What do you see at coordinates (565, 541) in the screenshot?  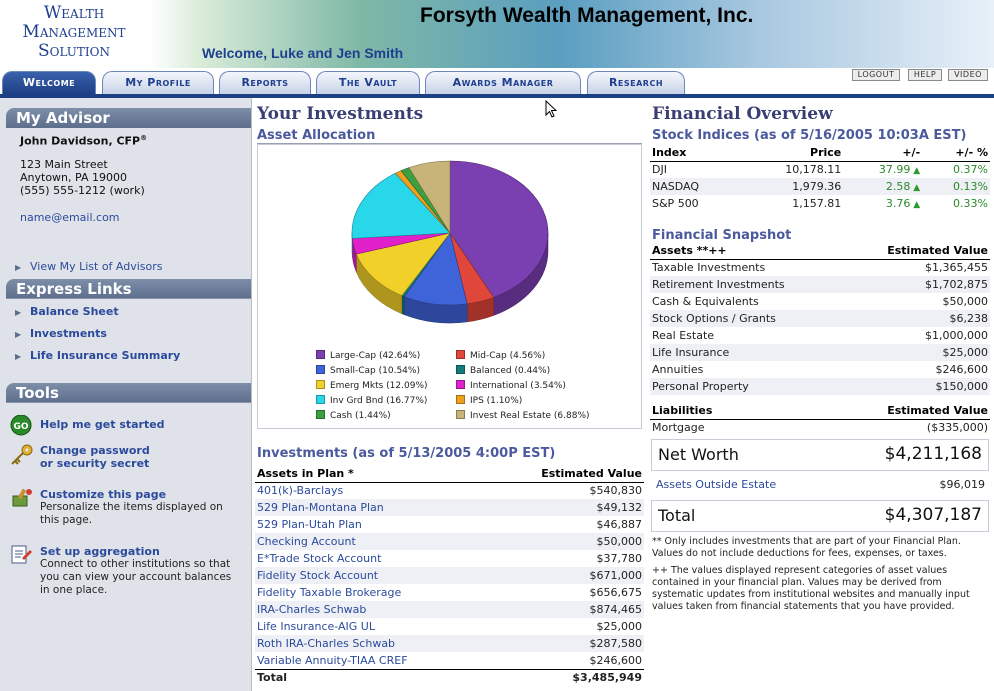 I see `investment-value: $50,000` at bounding box center [565, 541].